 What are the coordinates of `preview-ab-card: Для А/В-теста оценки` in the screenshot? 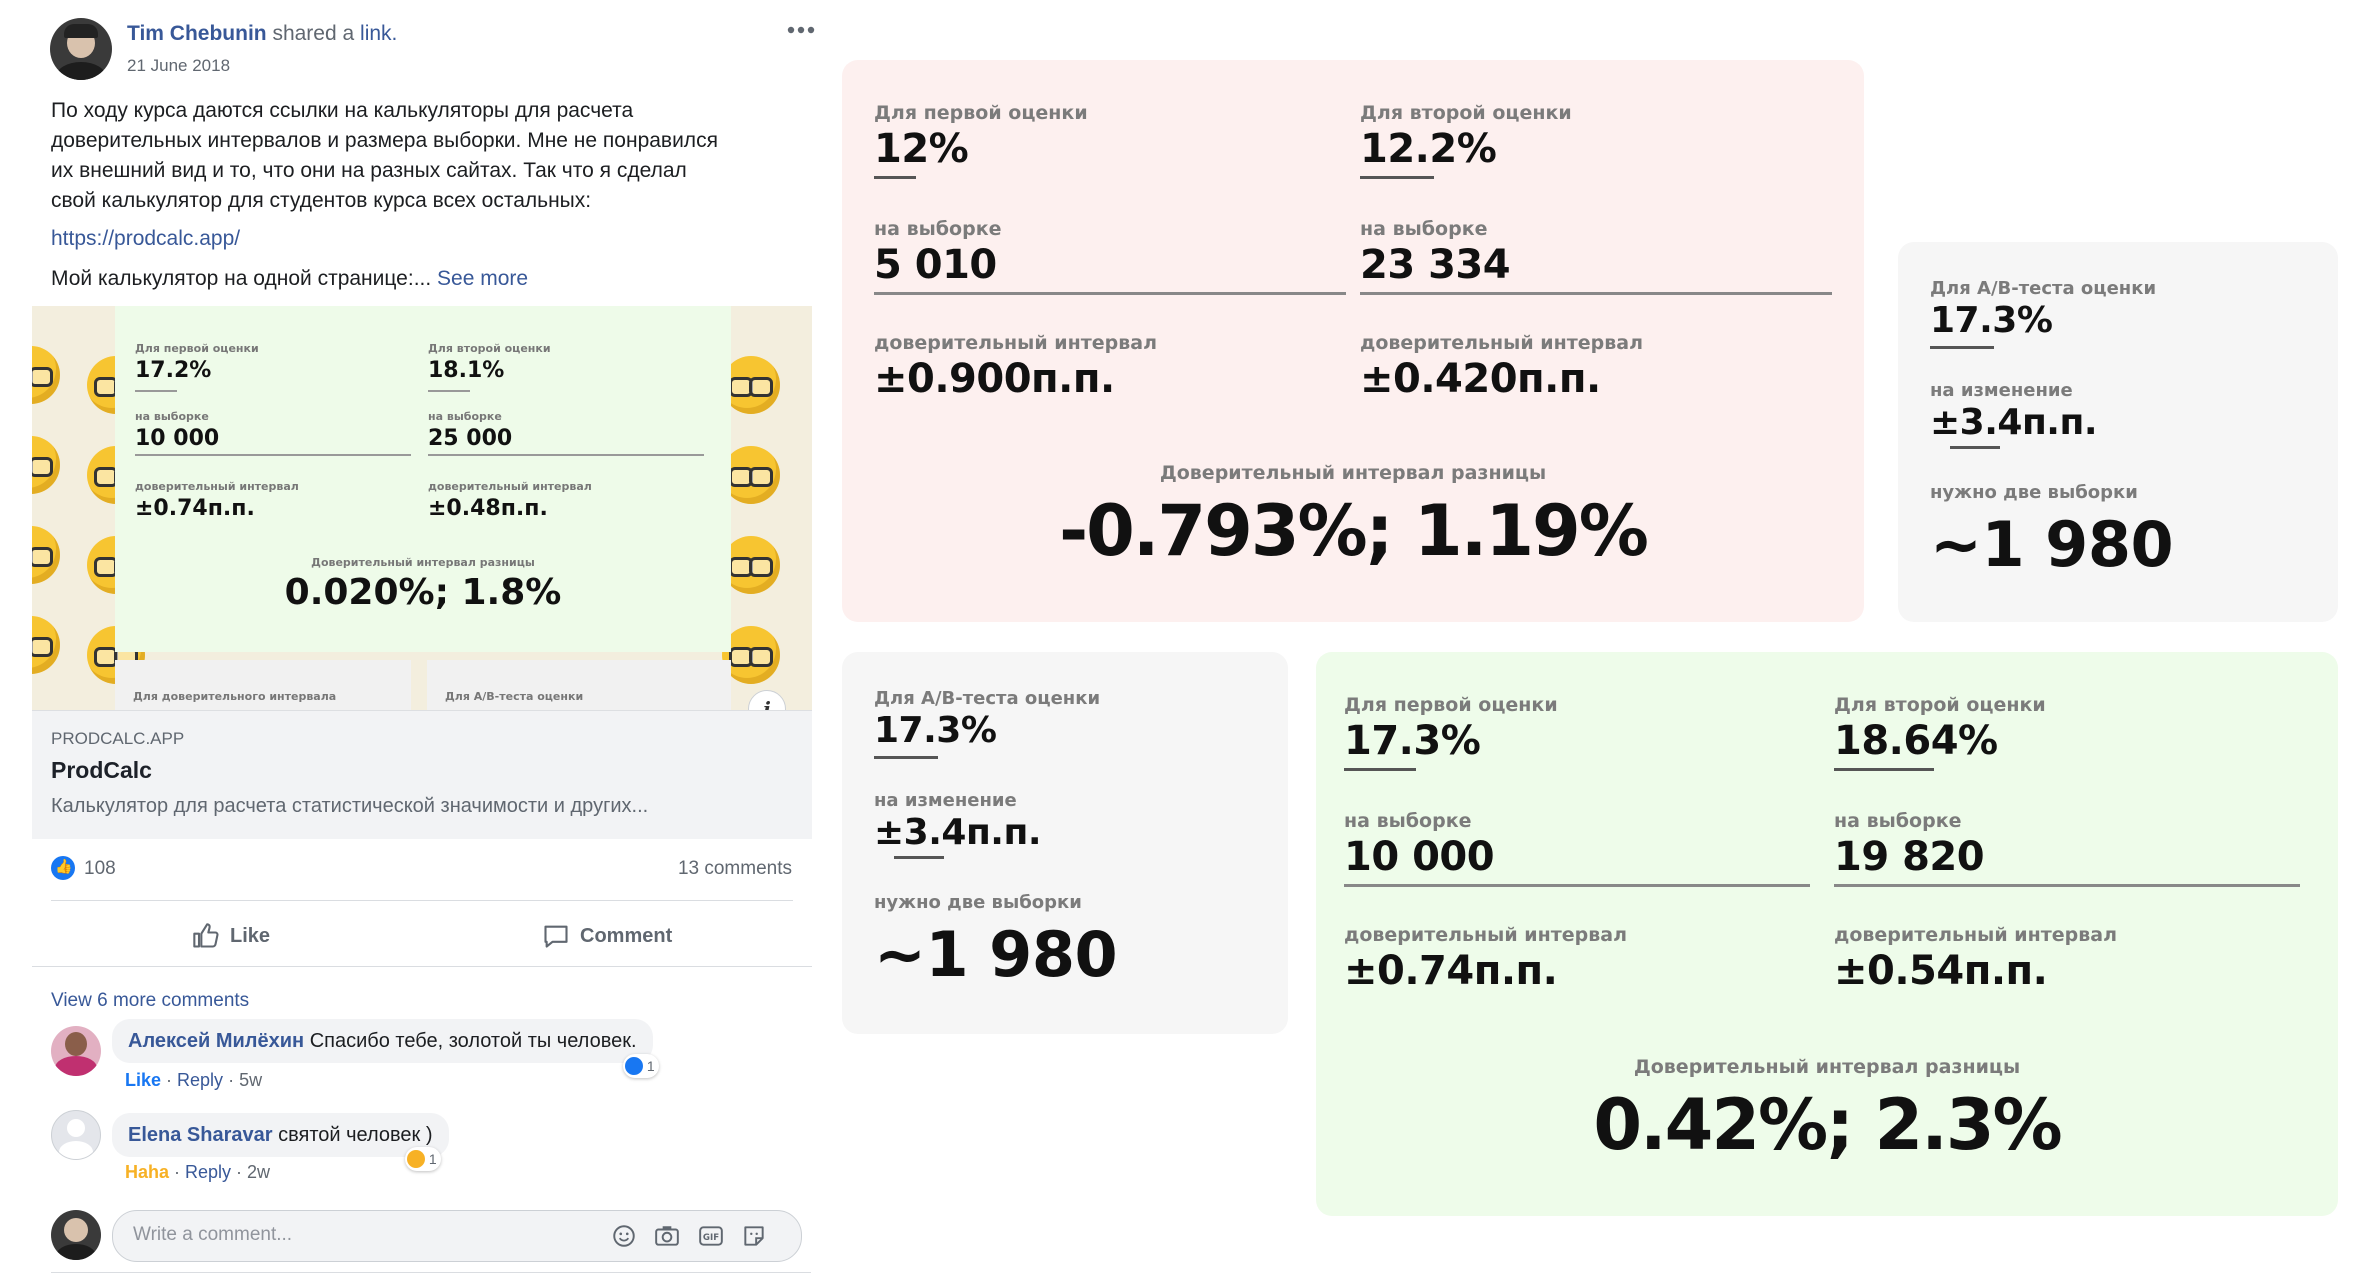 It's located at (579, 685).